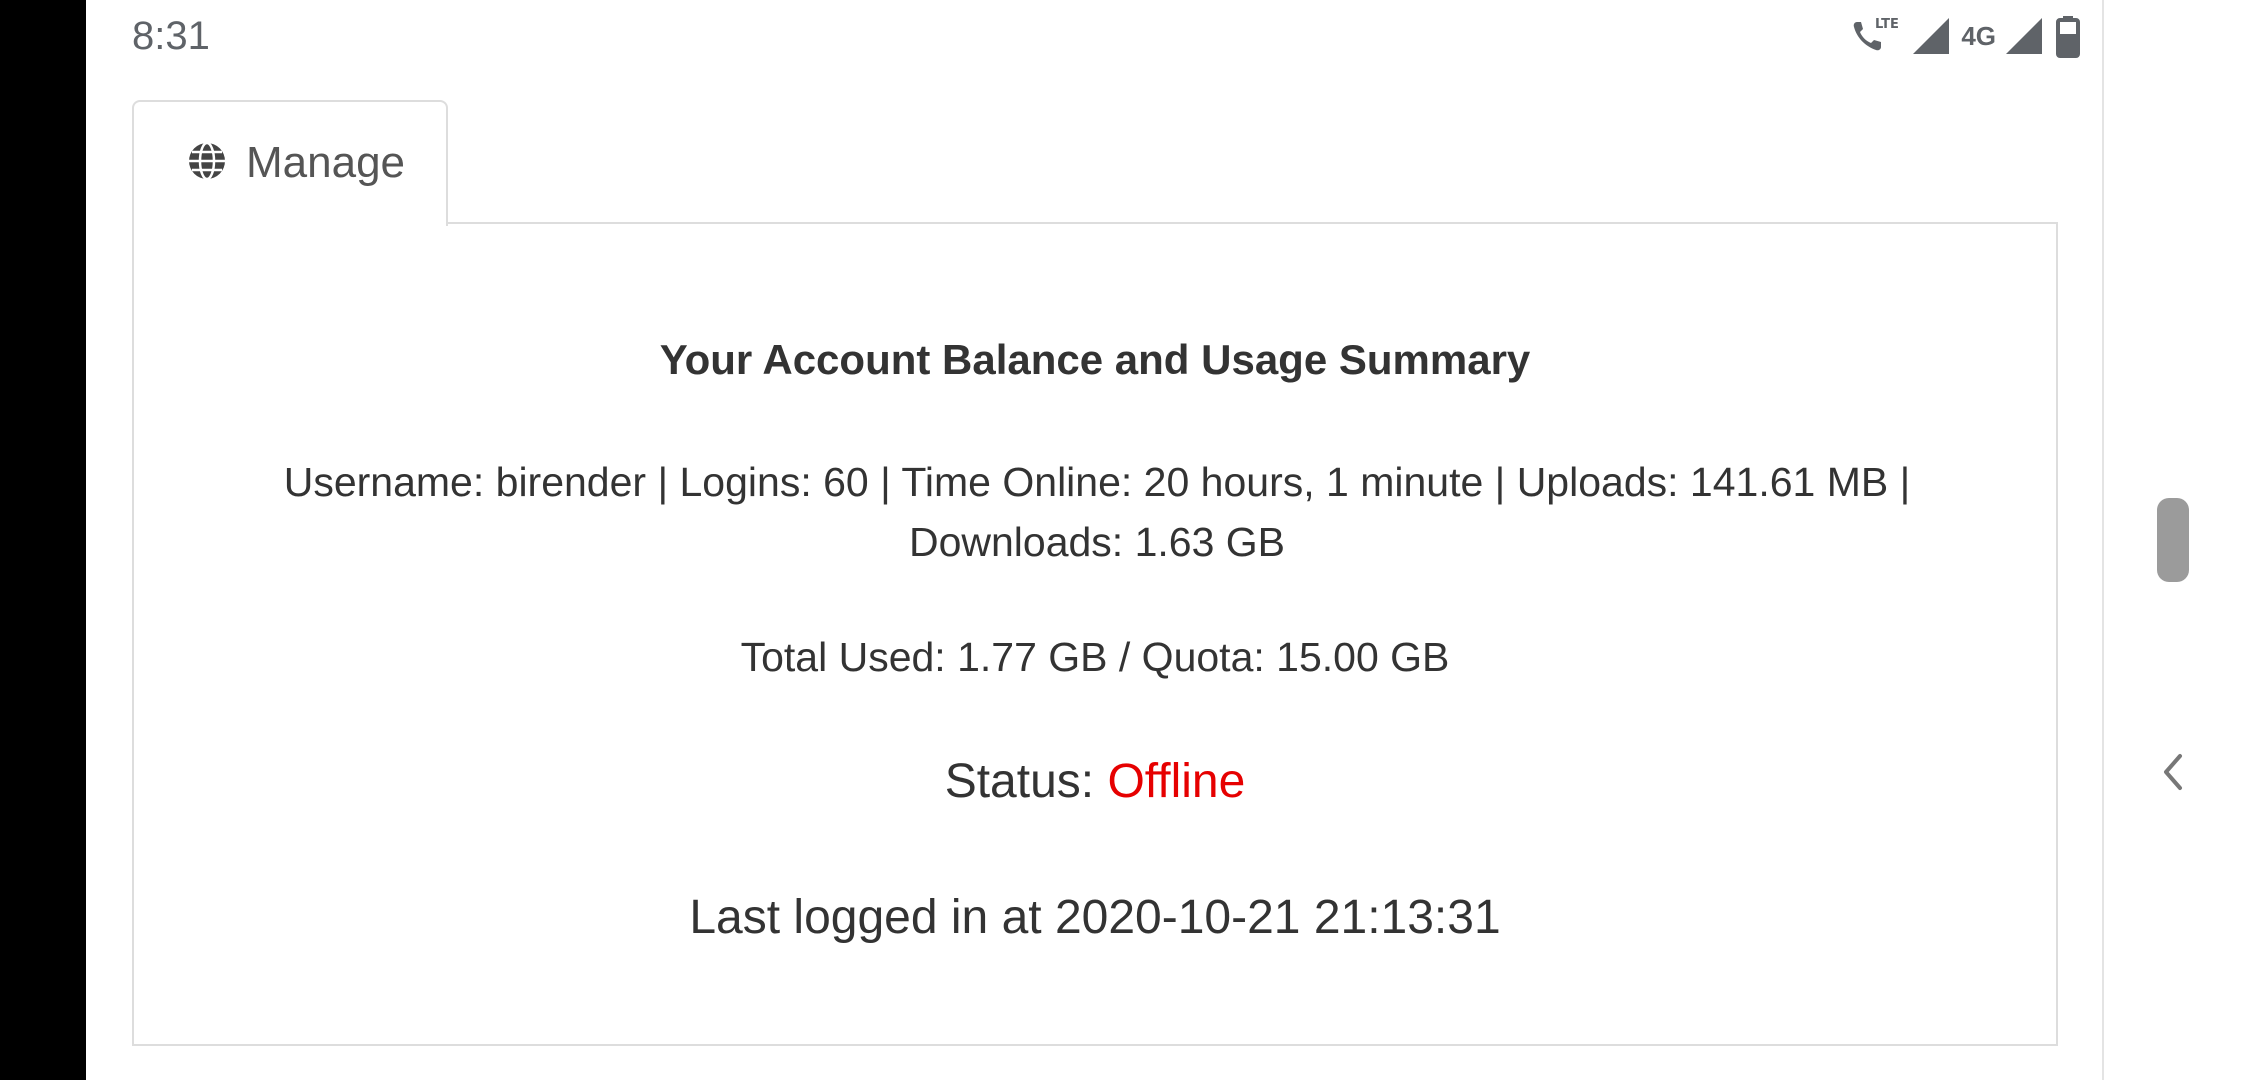  I want to click on left-edge-bar, so click(43, 540).